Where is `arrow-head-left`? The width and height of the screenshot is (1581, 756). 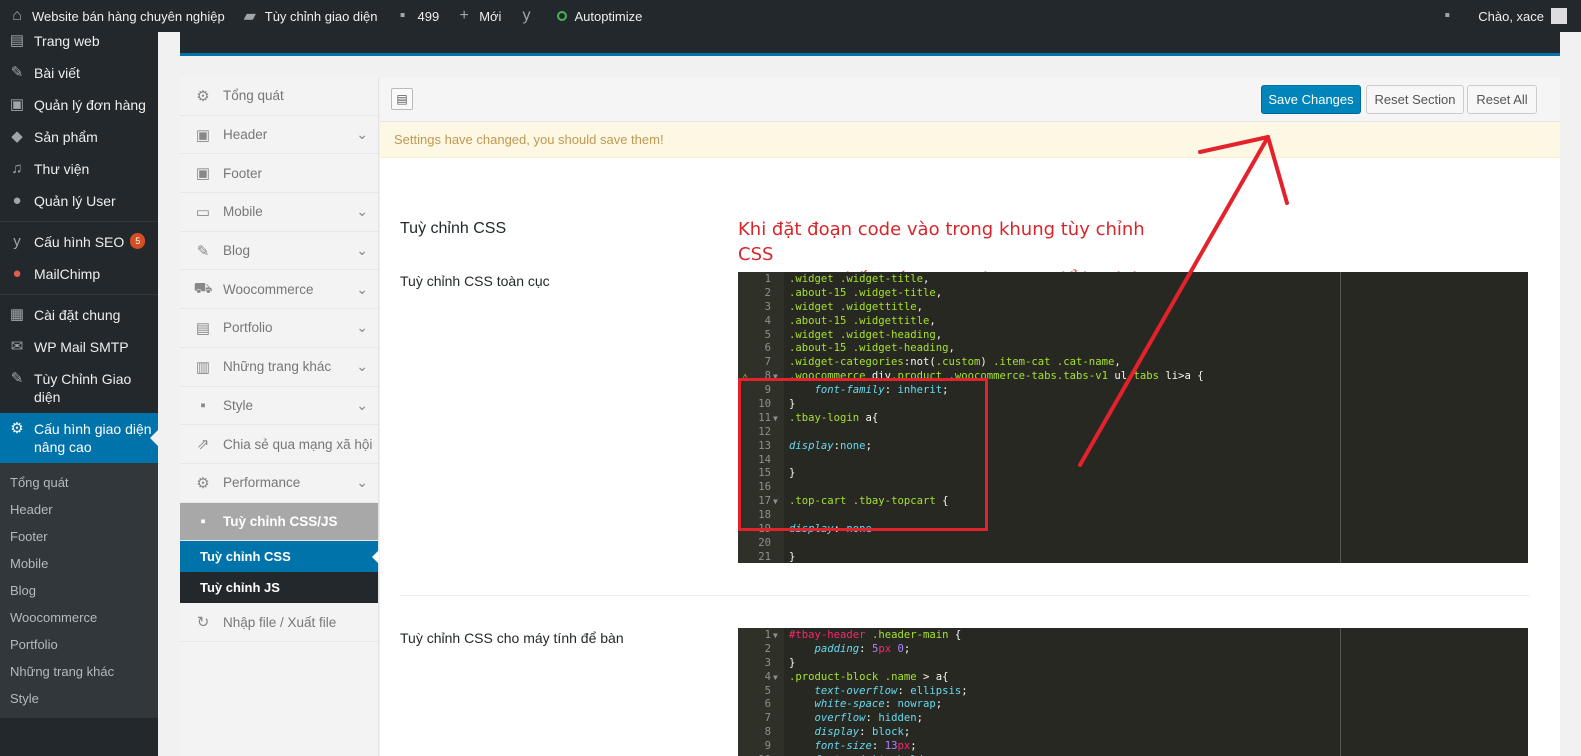 arrow-head-left is located at coordinates (1234, 144).